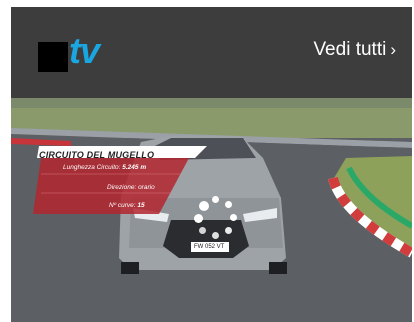 Image resolution: width=414 pixels, height=322 pixels. What do you see at coordinates (393, 49) in the screenshot?
I see `chevron-right-icon: ›` at bounding box center [393, 49].